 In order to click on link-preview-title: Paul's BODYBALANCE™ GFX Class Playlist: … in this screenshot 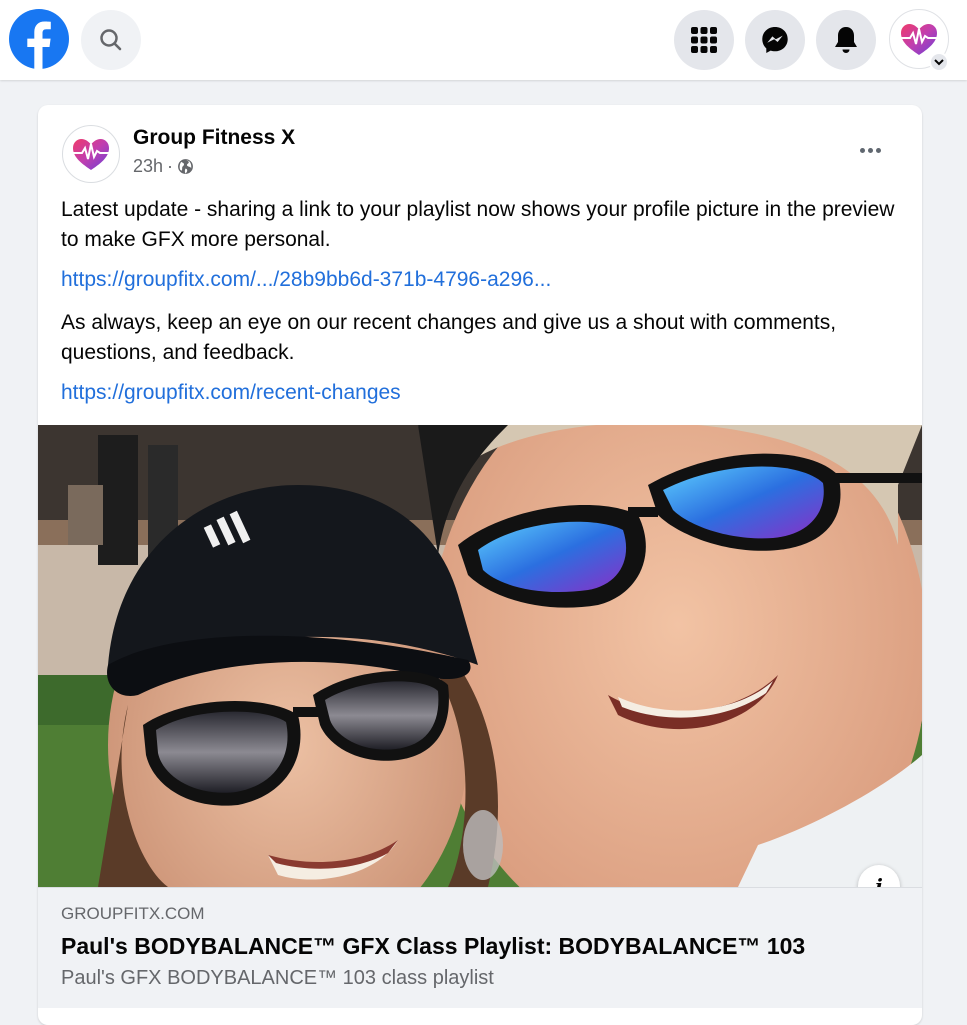, I will do `click(433, 946)`.